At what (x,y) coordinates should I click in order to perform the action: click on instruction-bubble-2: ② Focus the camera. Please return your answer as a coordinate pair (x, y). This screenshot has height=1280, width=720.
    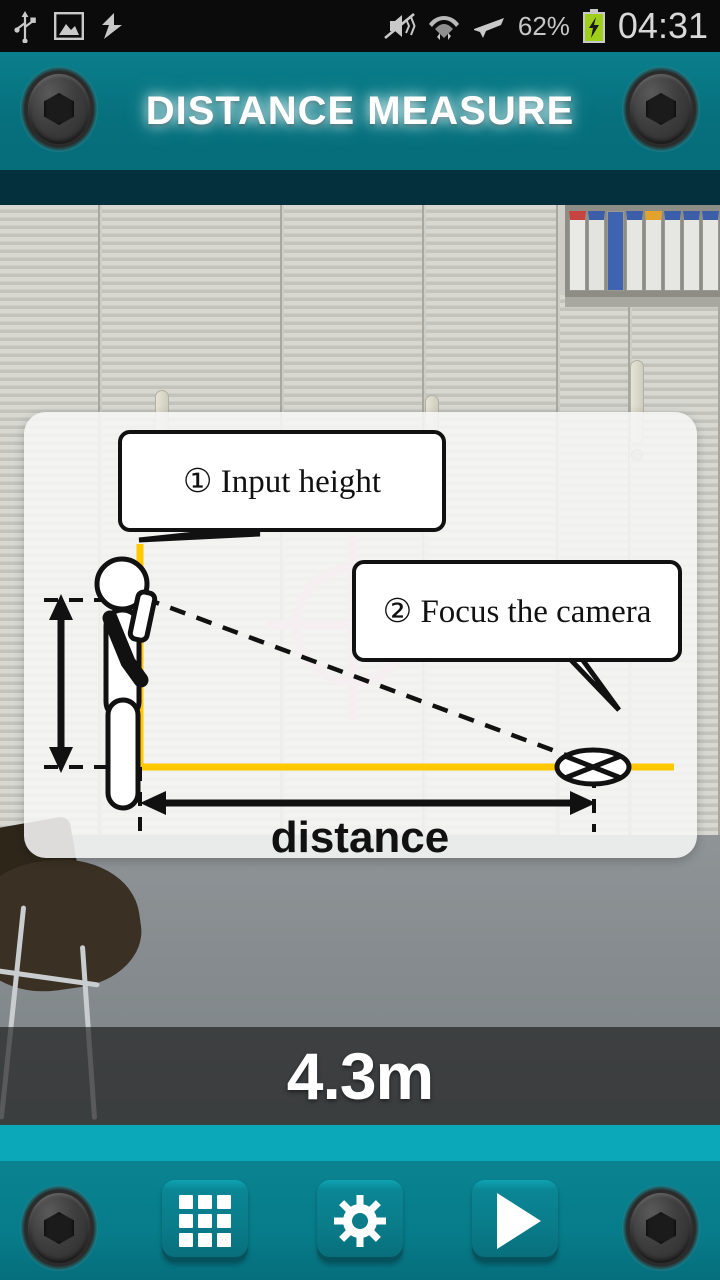
    Looking at the image, I should click on (517, 611).